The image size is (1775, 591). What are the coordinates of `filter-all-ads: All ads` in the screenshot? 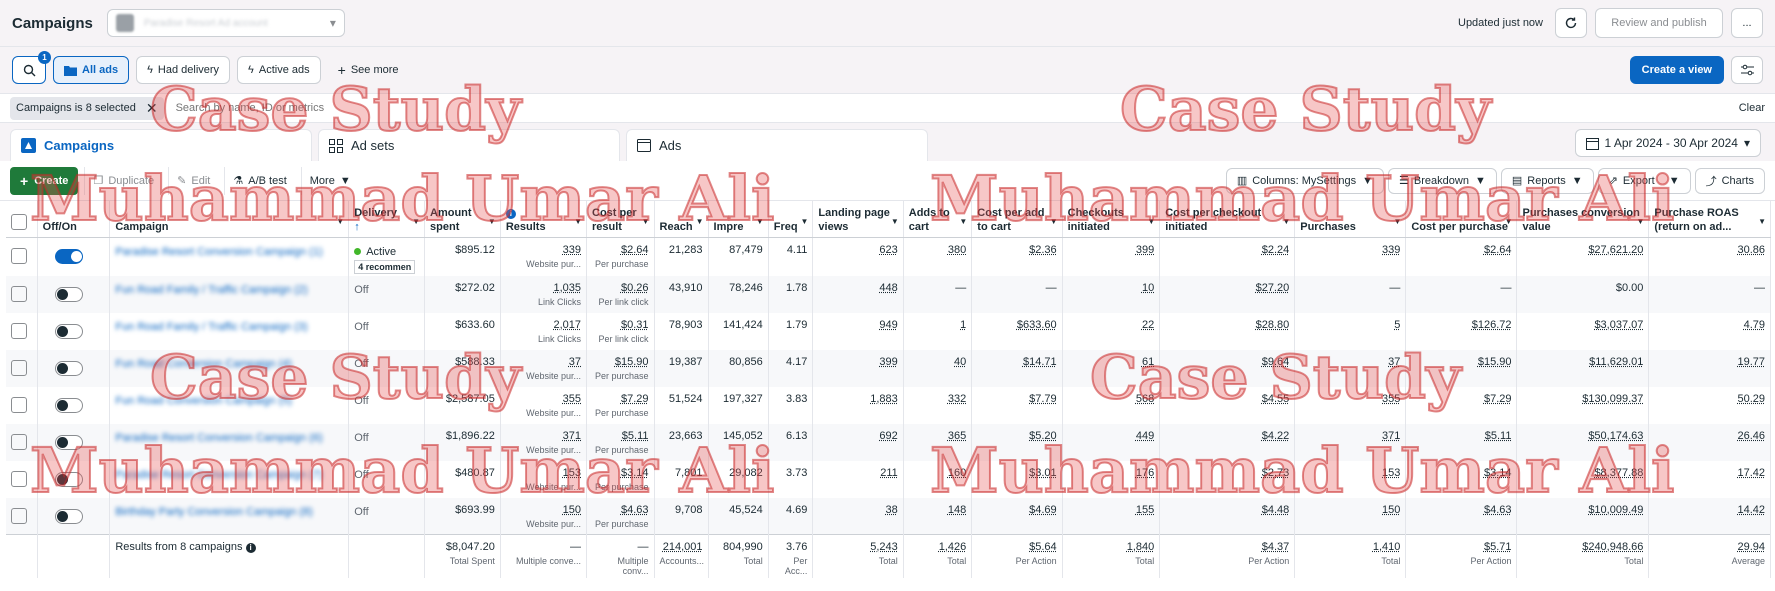 It's located at (91, 70).